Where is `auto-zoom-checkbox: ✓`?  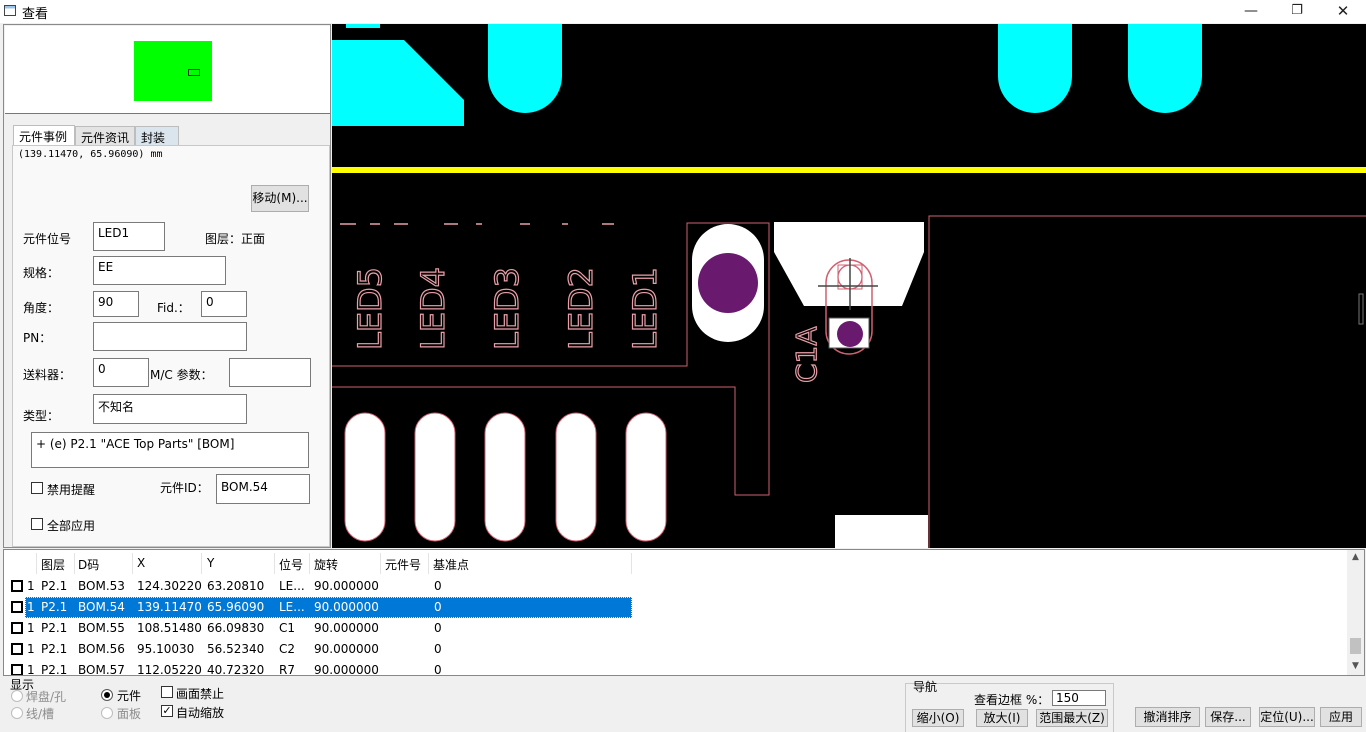
auto-zoom-checkbox: ✓ is located at coordinates (167, 711).